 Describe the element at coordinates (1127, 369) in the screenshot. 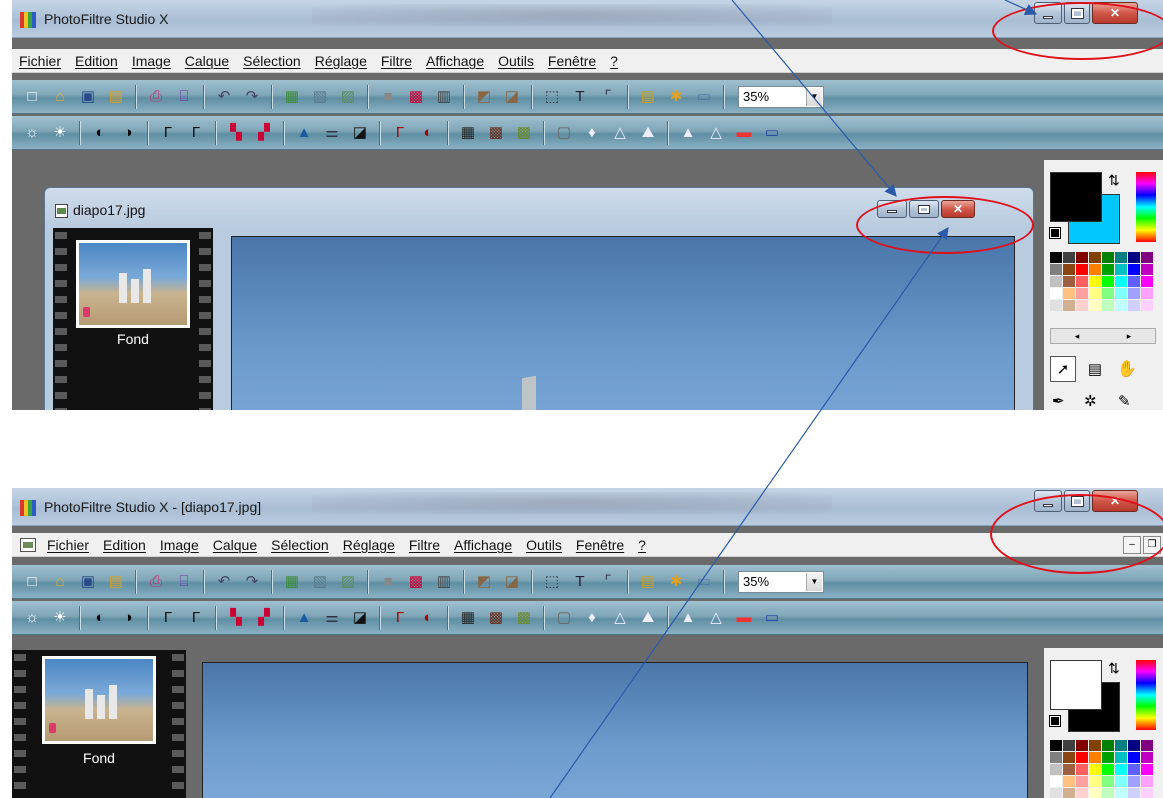

I see `hand-tool-icon: ✋` at that location.